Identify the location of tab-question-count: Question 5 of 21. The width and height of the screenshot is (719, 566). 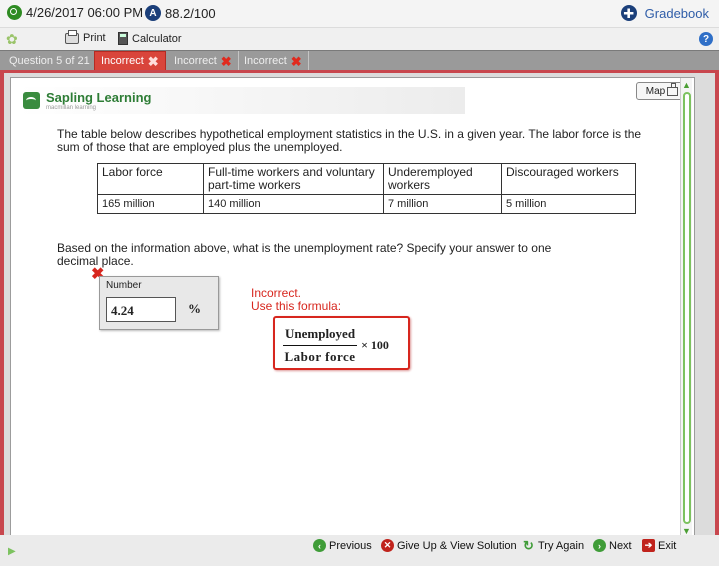
(50, 61).